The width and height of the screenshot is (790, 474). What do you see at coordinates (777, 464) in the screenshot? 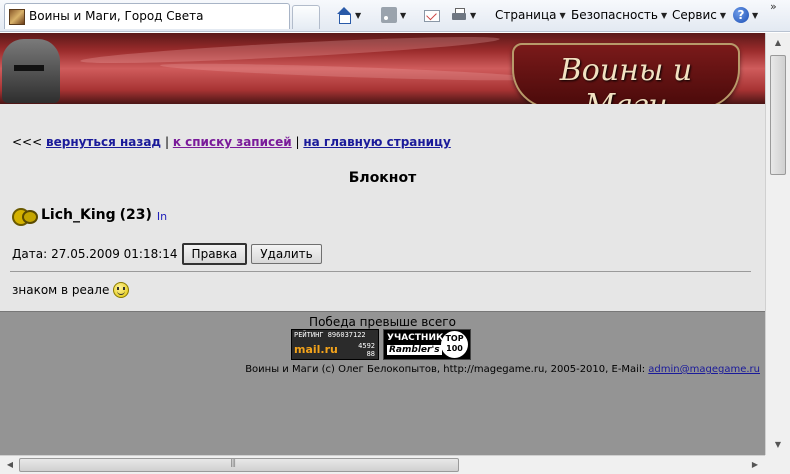
I see `scrollbar-corner` at bounding box center [777, 464].